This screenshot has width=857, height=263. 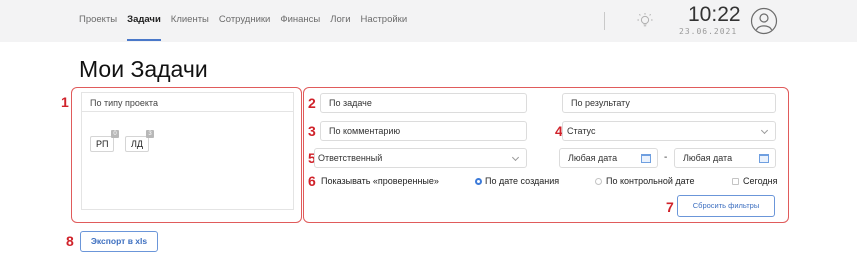 What do you see at coordinates (604, 21) in the screenshot?
I see `topbar-divider` at bounding box center [604, 21].